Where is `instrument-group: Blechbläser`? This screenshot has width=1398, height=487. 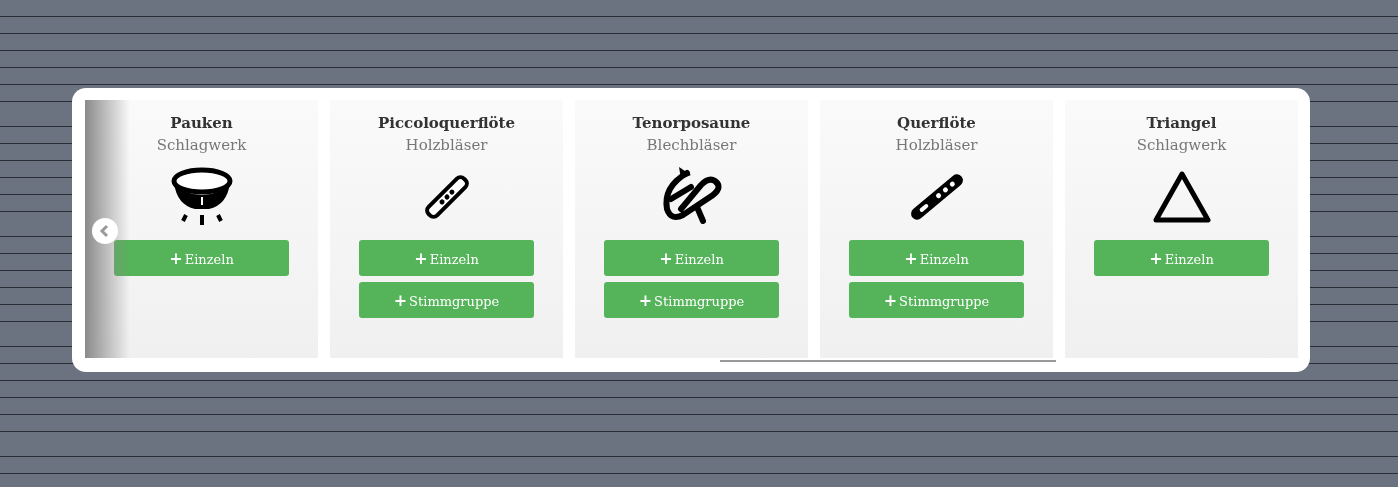 instrument-group: Blechbläser is located at coordinates (691, 145).